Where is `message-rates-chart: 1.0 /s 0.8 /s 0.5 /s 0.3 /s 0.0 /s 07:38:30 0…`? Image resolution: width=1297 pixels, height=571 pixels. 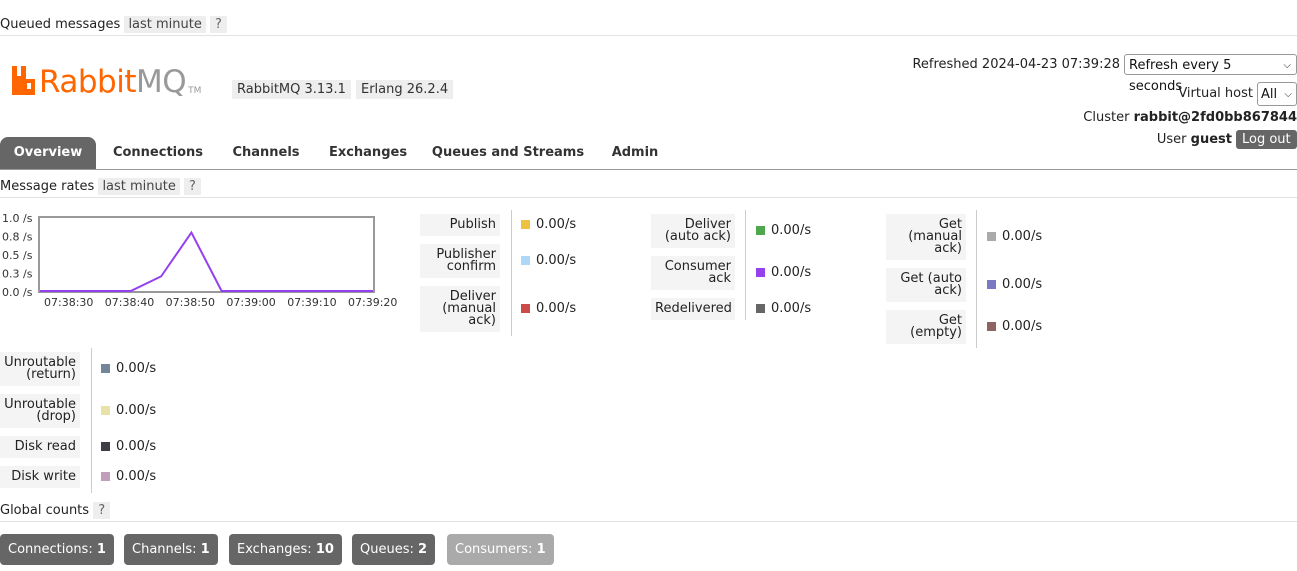
message-rates-chart: 1.0 /s 0.8 /s 0.5 /s 0.3 /s 0.0 /s 07:38:30 0… is located at coordinates (199, 260).